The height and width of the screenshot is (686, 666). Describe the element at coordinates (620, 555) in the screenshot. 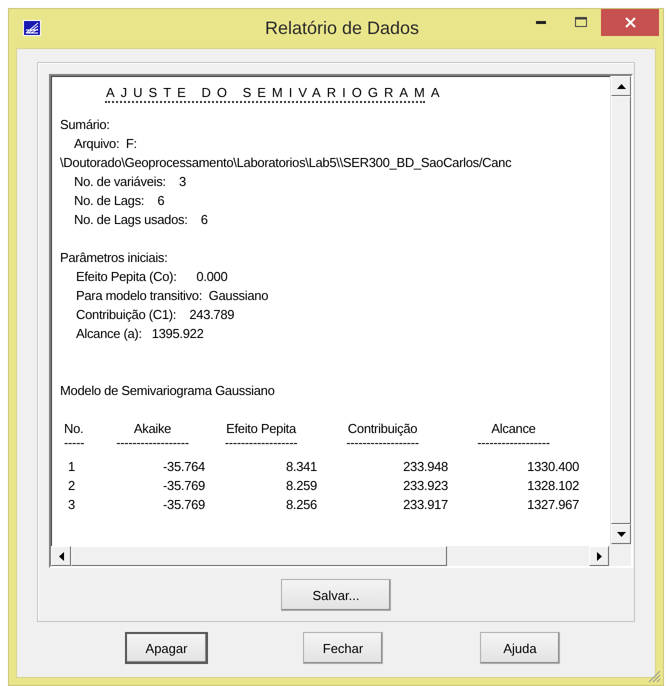

I see `scrollbar-corner` at that location.